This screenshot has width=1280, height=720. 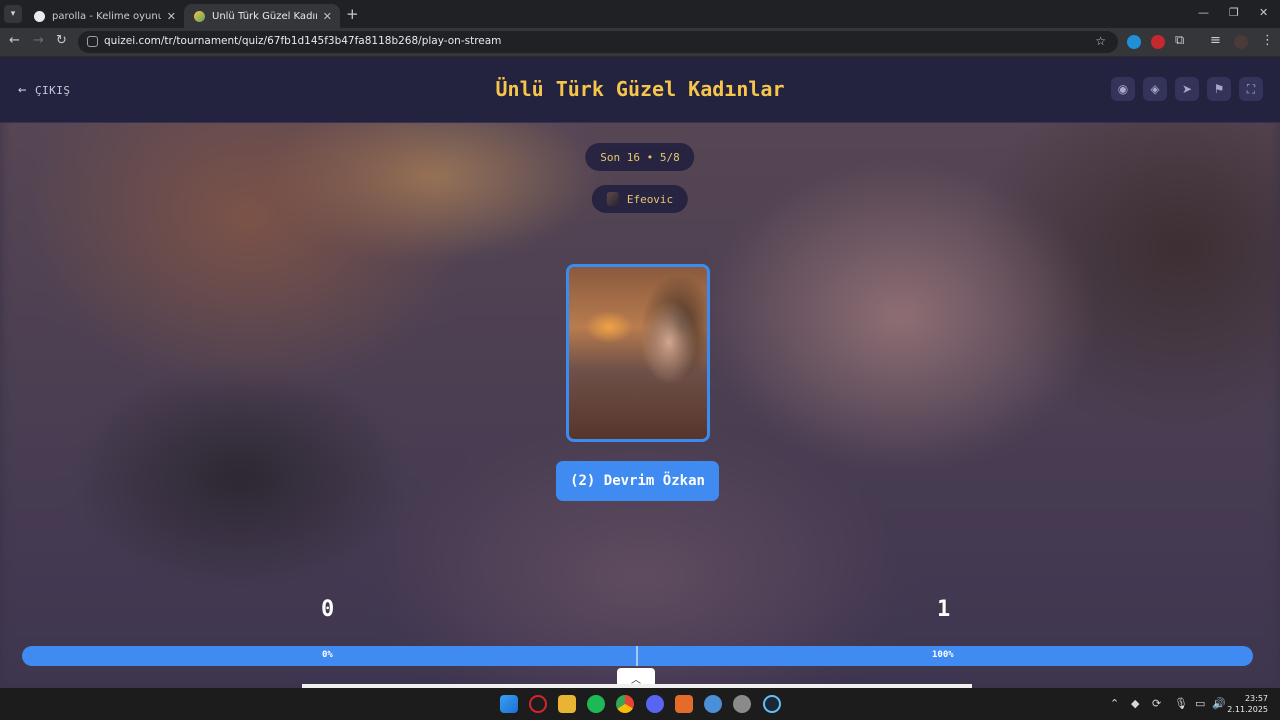 I want to click on browser-menu-icon: ⋮, so click(x=1267, y=40).